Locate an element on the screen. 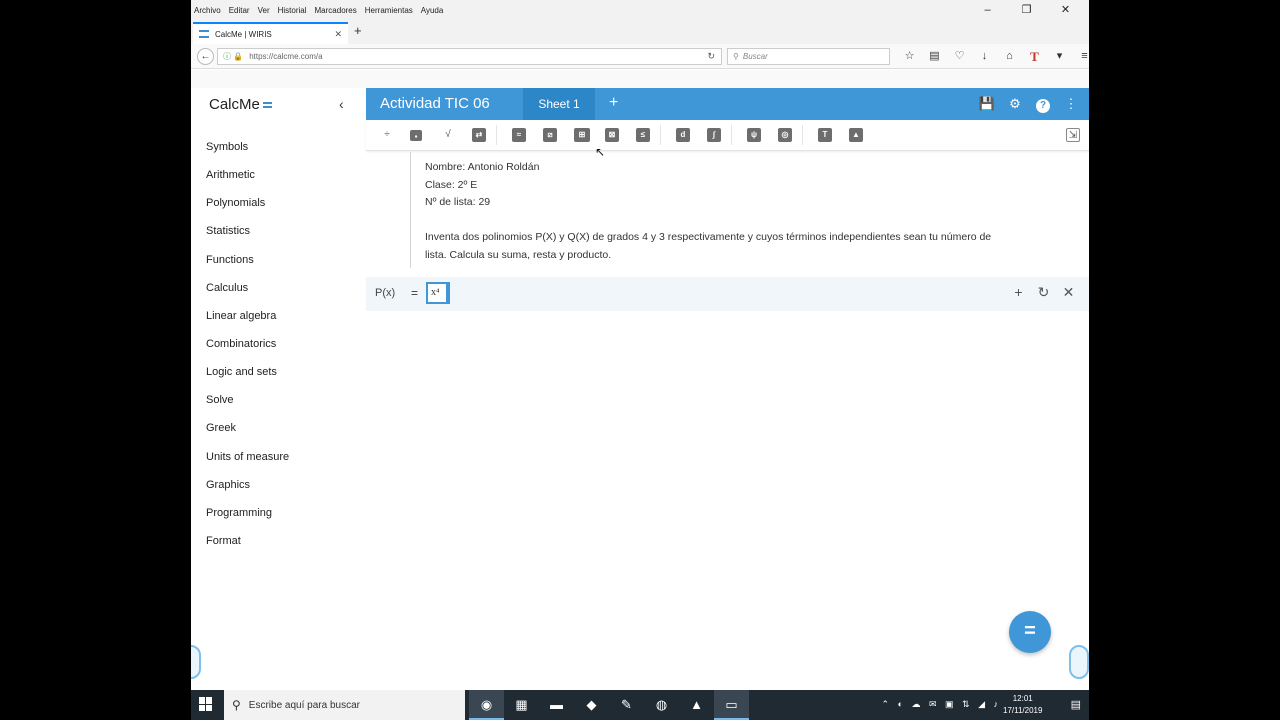  sidebar-item-symbols: Symbols is located at coordinates (247, 154).